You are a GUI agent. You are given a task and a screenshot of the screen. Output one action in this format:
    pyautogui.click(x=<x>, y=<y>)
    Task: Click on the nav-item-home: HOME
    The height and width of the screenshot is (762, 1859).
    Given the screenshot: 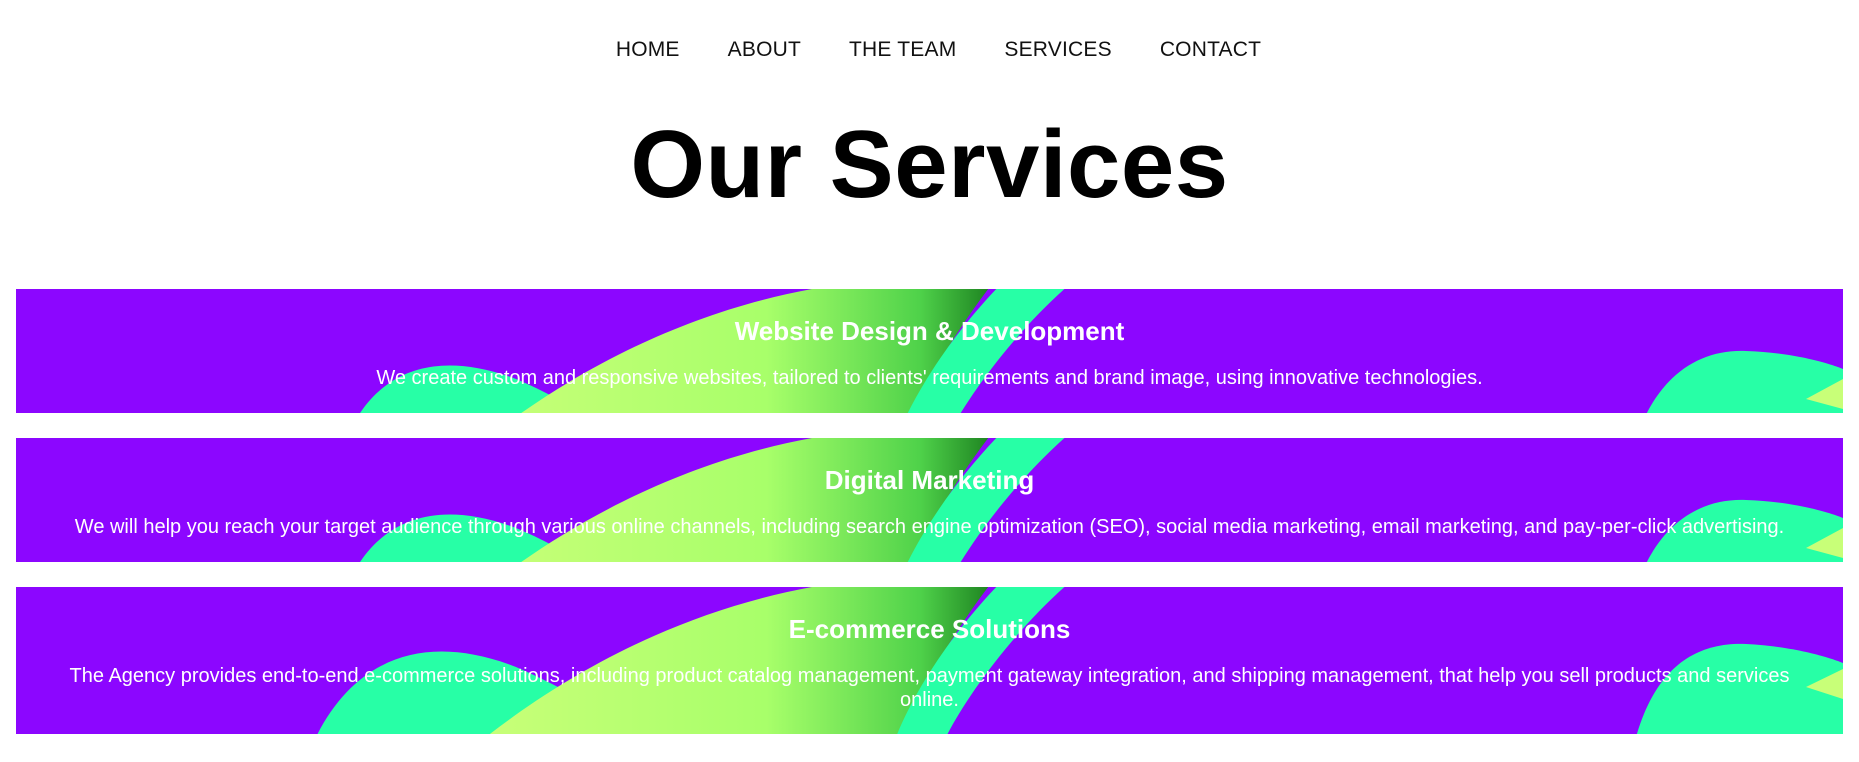 What is the action you would take?
    pyautogui.click(x=648, y=50)
    